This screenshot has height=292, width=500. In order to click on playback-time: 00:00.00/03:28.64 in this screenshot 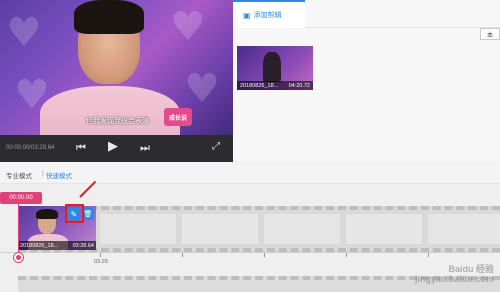, I will do `click(30, 148)`.